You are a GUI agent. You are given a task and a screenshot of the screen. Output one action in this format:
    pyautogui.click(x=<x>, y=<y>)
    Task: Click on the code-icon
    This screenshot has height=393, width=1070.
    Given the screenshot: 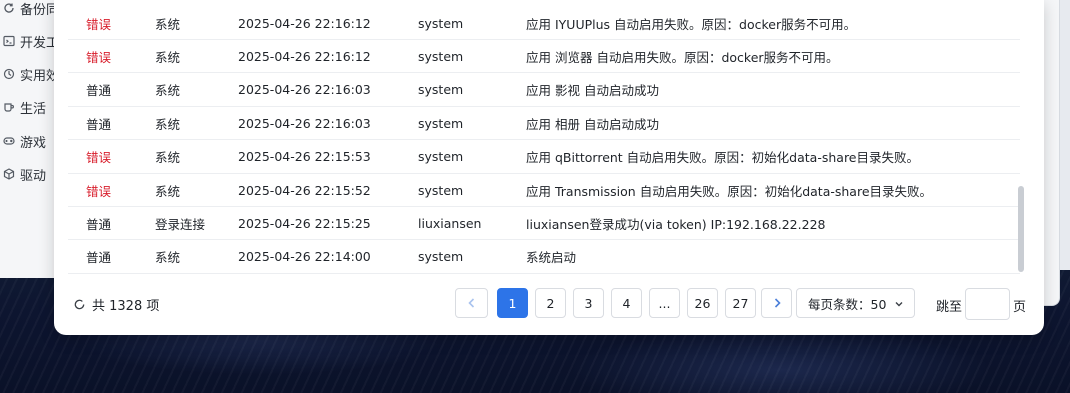 What is the action you would take?
    pyautogui.click(x=8, y=41)
    